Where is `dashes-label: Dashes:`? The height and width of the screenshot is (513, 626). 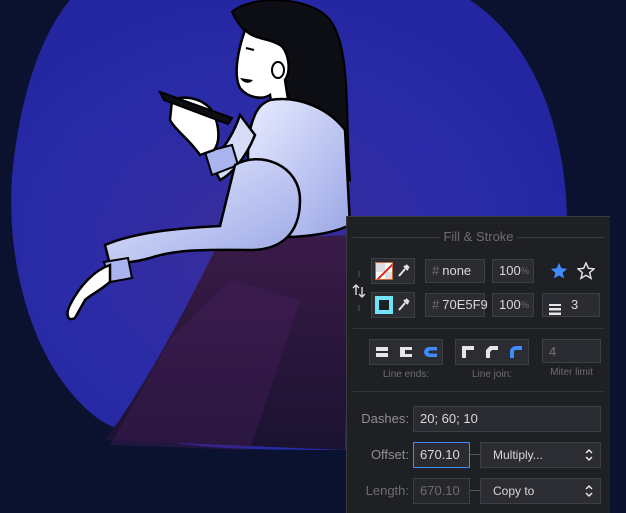
dashes-label: Dashes: is located at coordinates (385, 418).